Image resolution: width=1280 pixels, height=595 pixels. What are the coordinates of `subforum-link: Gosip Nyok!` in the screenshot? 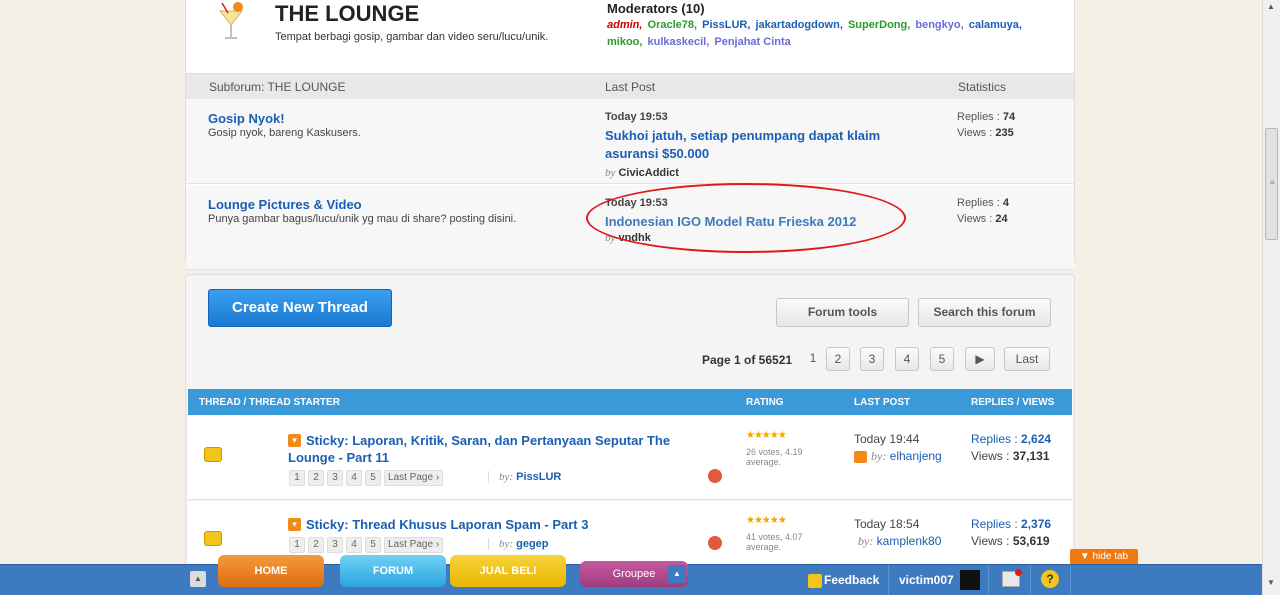 It's located at (246, 118).